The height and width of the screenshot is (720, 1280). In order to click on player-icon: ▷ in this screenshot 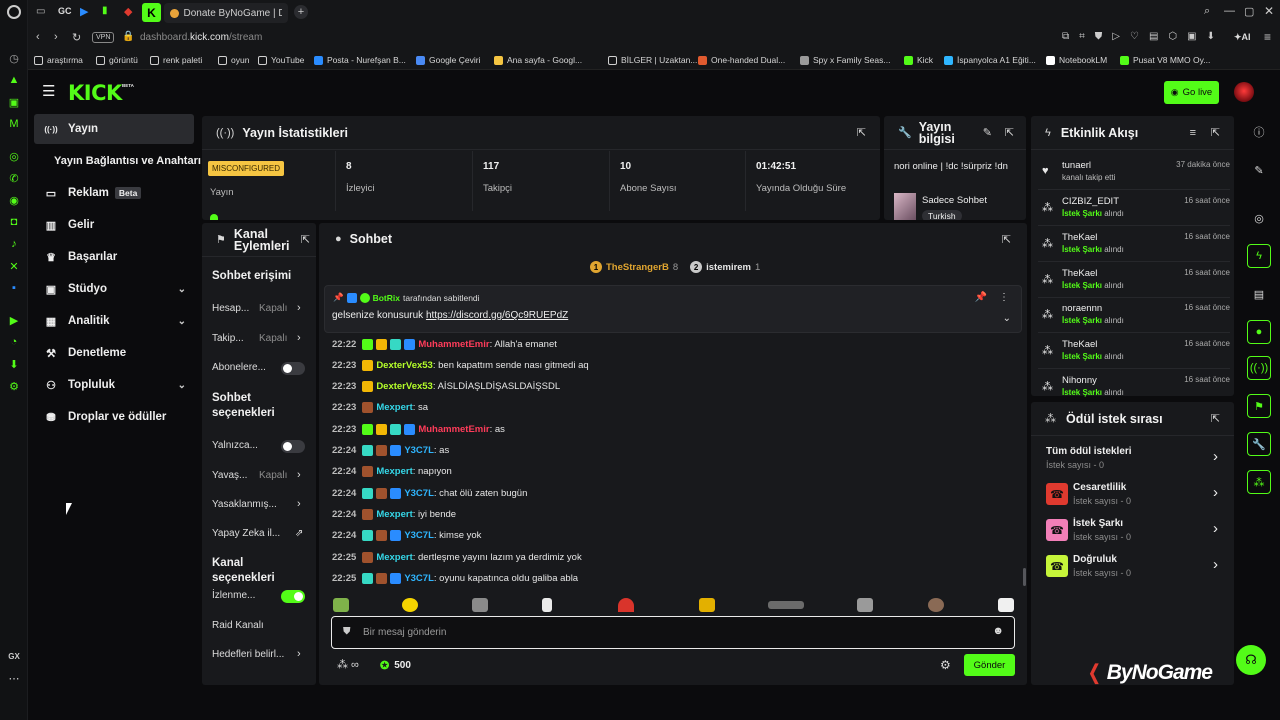, I will do `click(1116, 36)`.